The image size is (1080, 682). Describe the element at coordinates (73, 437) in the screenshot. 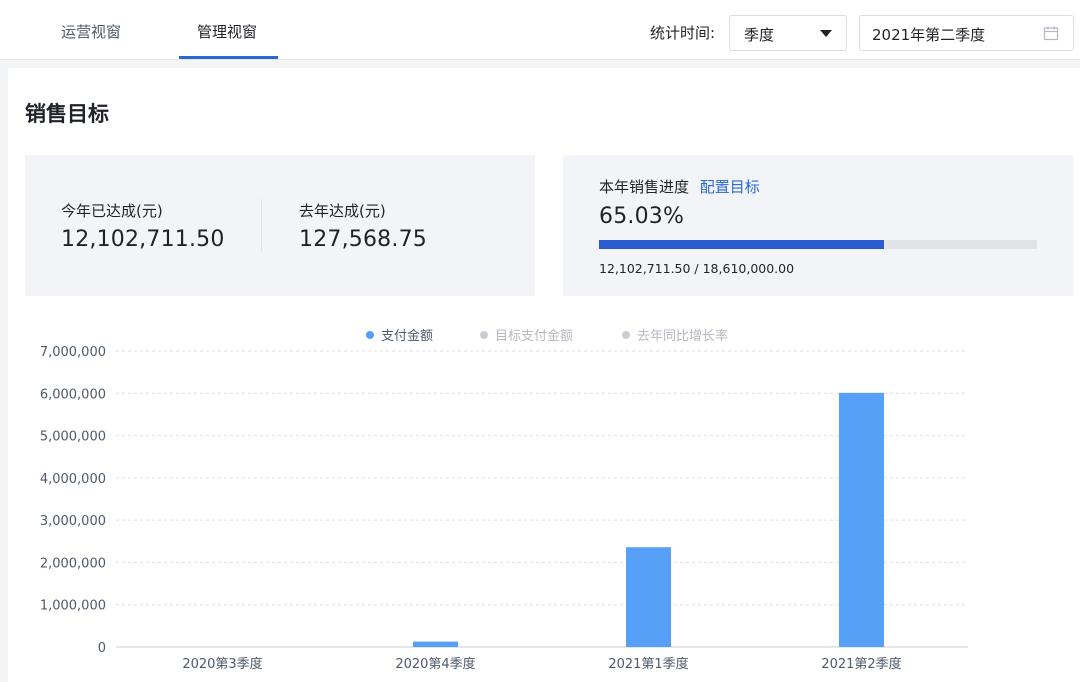

I see `y-tick-label: 5,000,000` at that location.